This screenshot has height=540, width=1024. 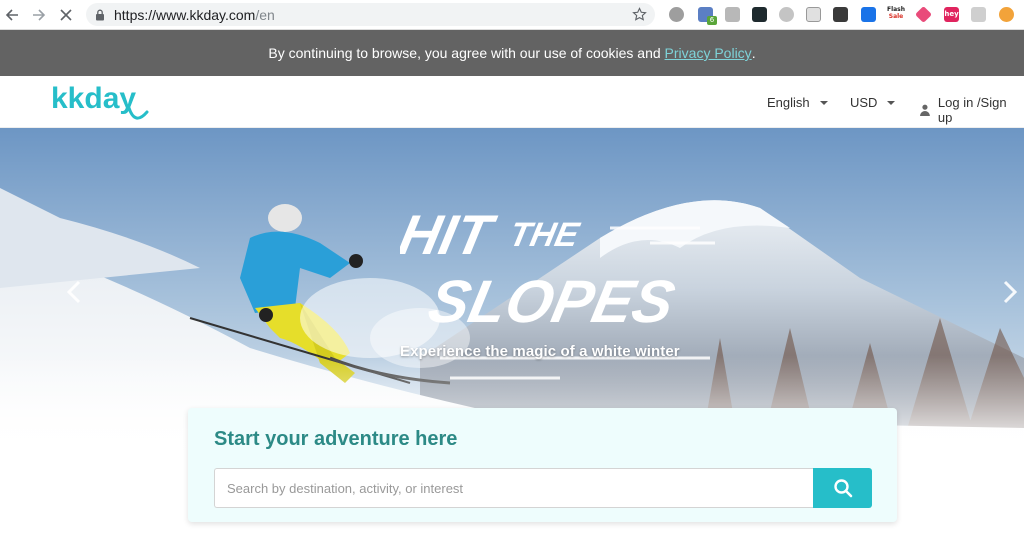 I want to click on c-extension-icon, so click(x=759, y=14).